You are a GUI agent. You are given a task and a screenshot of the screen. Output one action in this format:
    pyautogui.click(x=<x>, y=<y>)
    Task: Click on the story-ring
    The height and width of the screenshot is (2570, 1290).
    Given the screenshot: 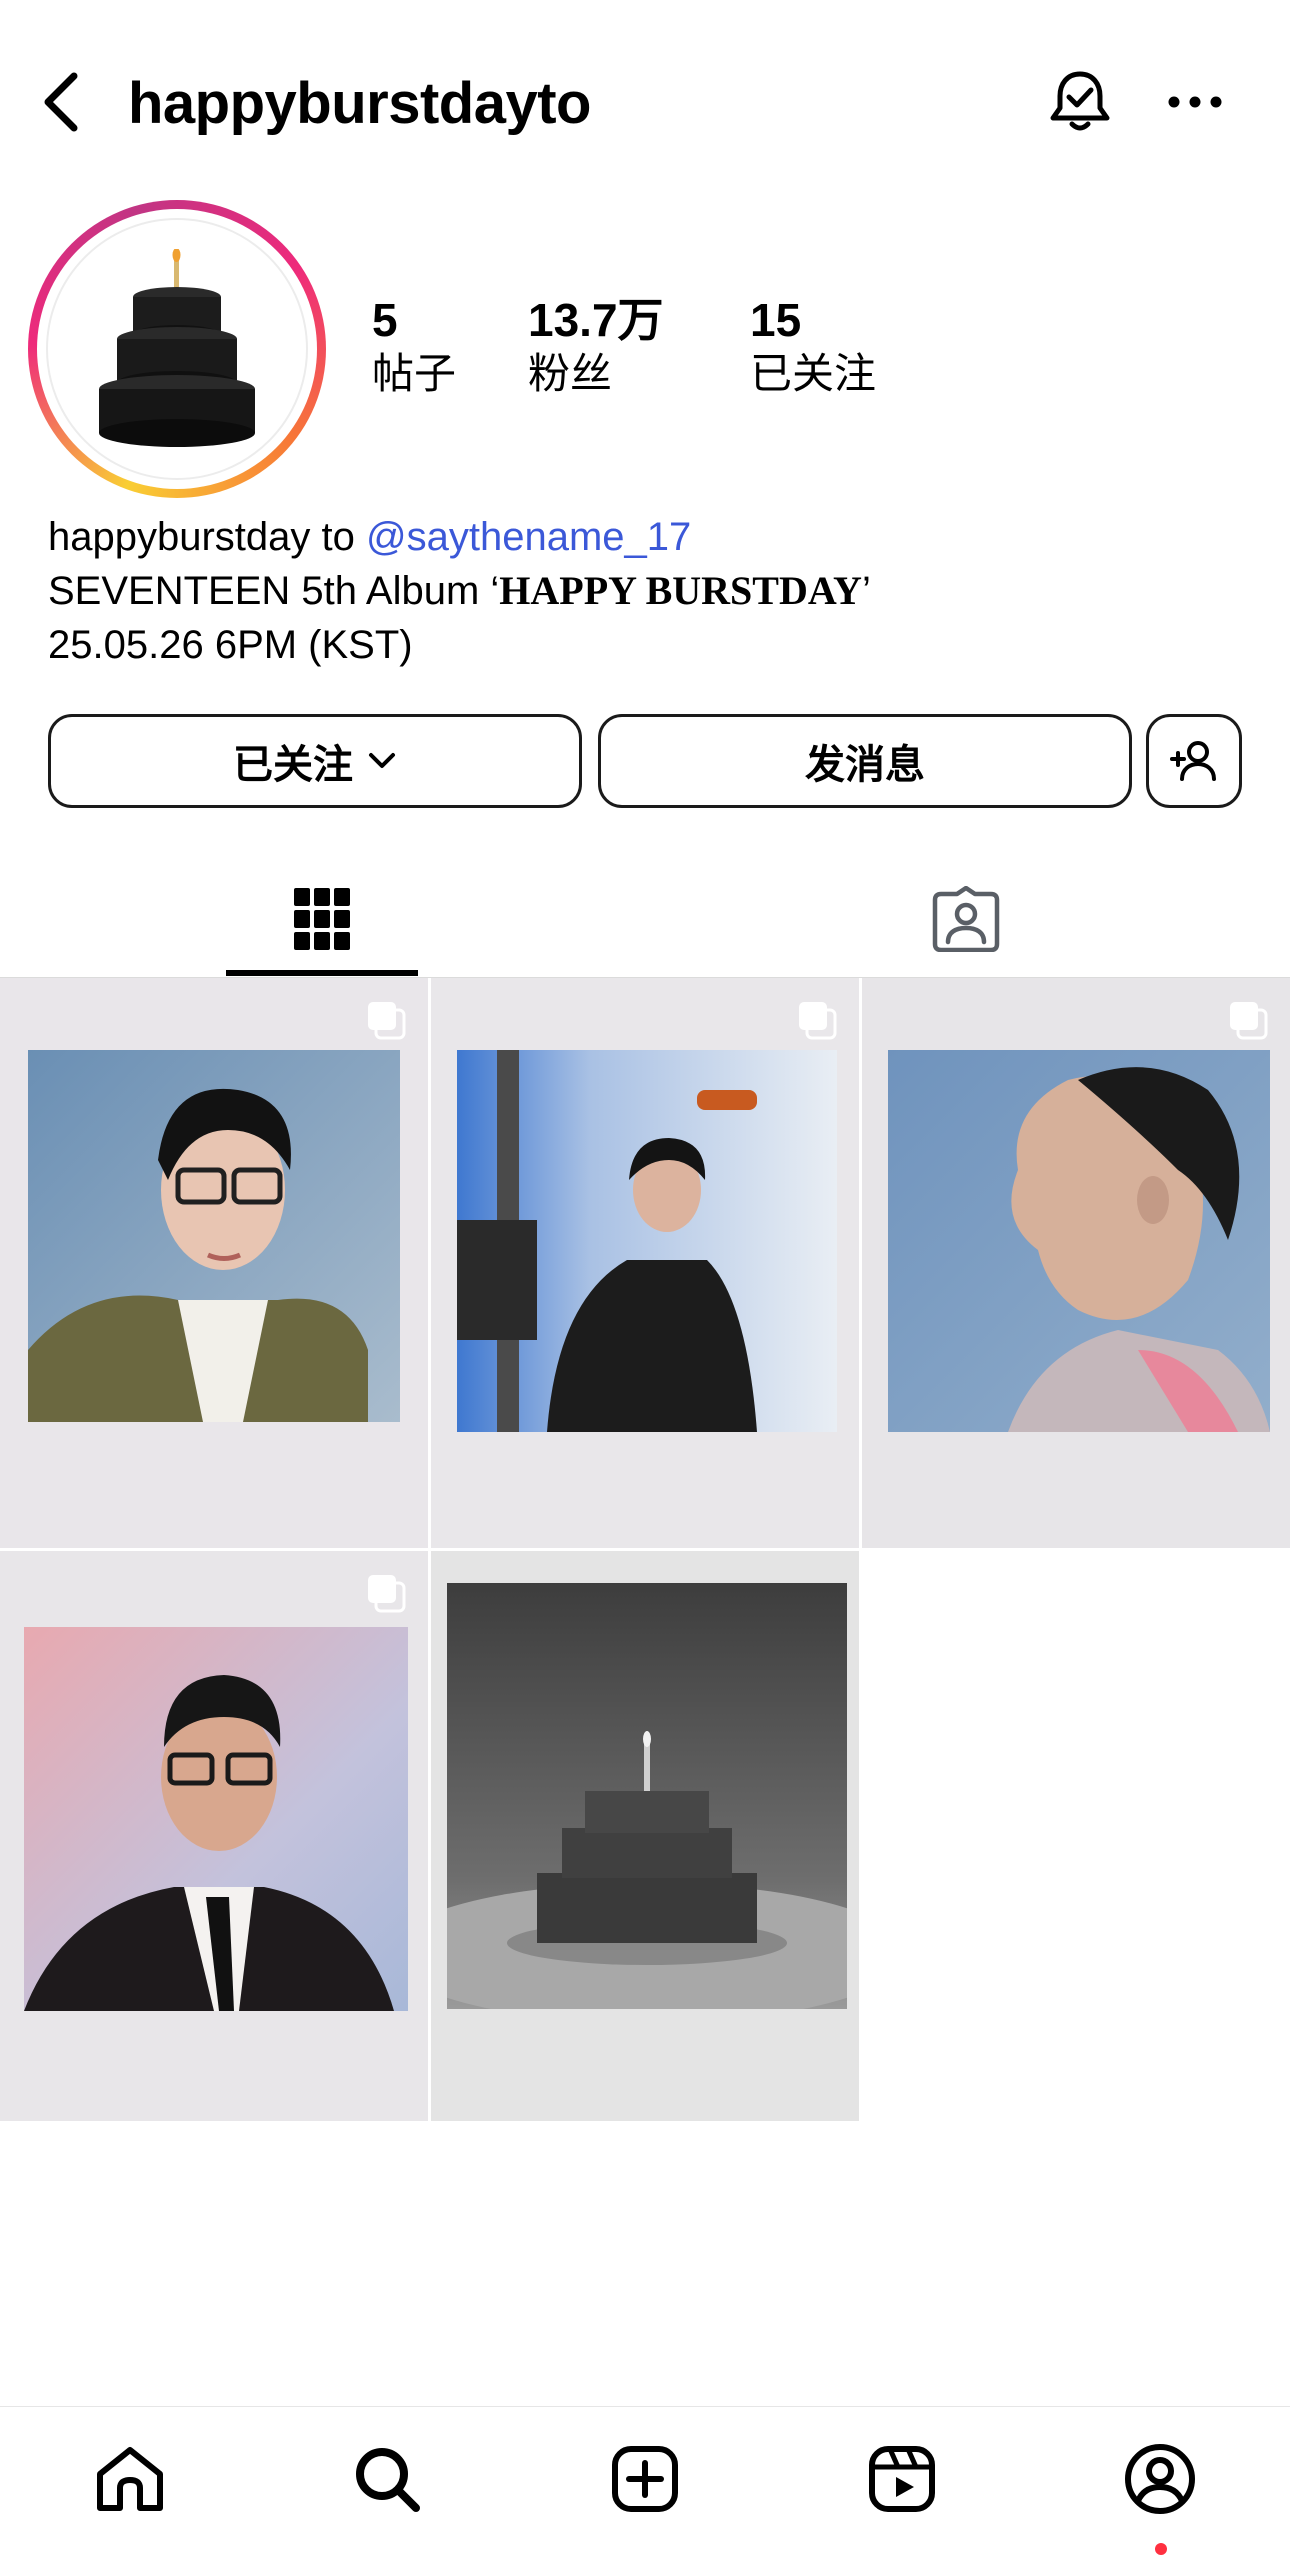 What is the action you would take?
    pyautogui.click(x=177, y=349)
    